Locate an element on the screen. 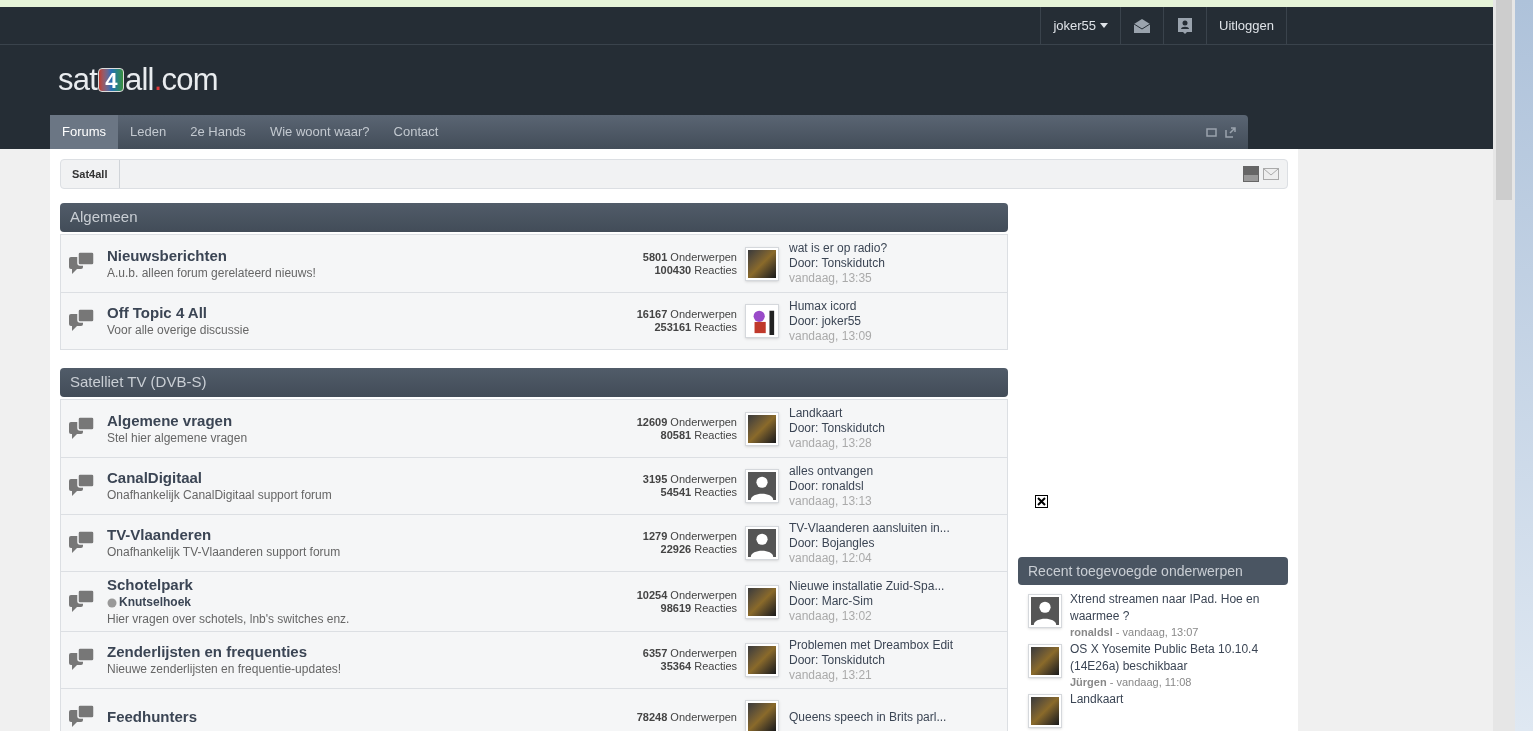 The image size is (1533, 731). topic-count: 5801 Onderwerpen is located at coordinates (689, 257).